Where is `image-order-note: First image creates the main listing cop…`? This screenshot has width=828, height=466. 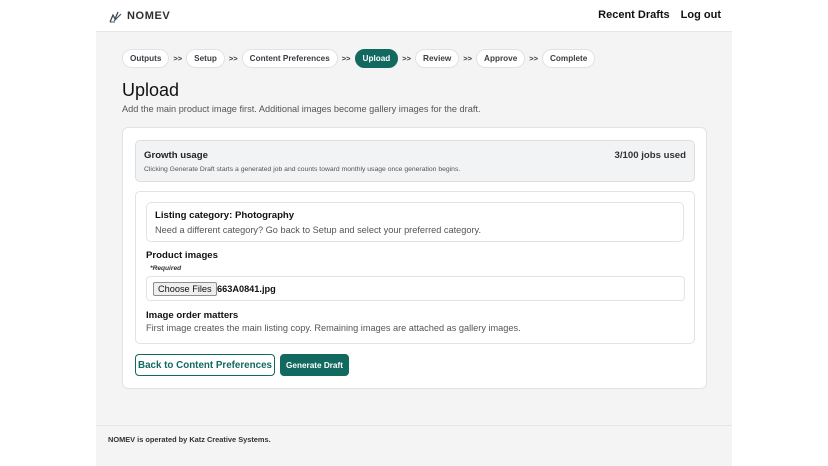 image-order-note: First image creates the main listing cop… is located at coordinates (333, 328).